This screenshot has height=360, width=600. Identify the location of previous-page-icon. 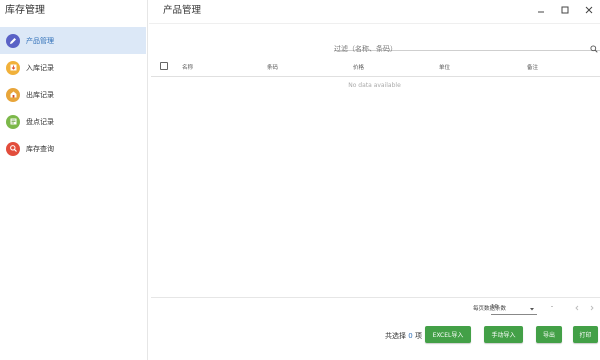
(577, 308).